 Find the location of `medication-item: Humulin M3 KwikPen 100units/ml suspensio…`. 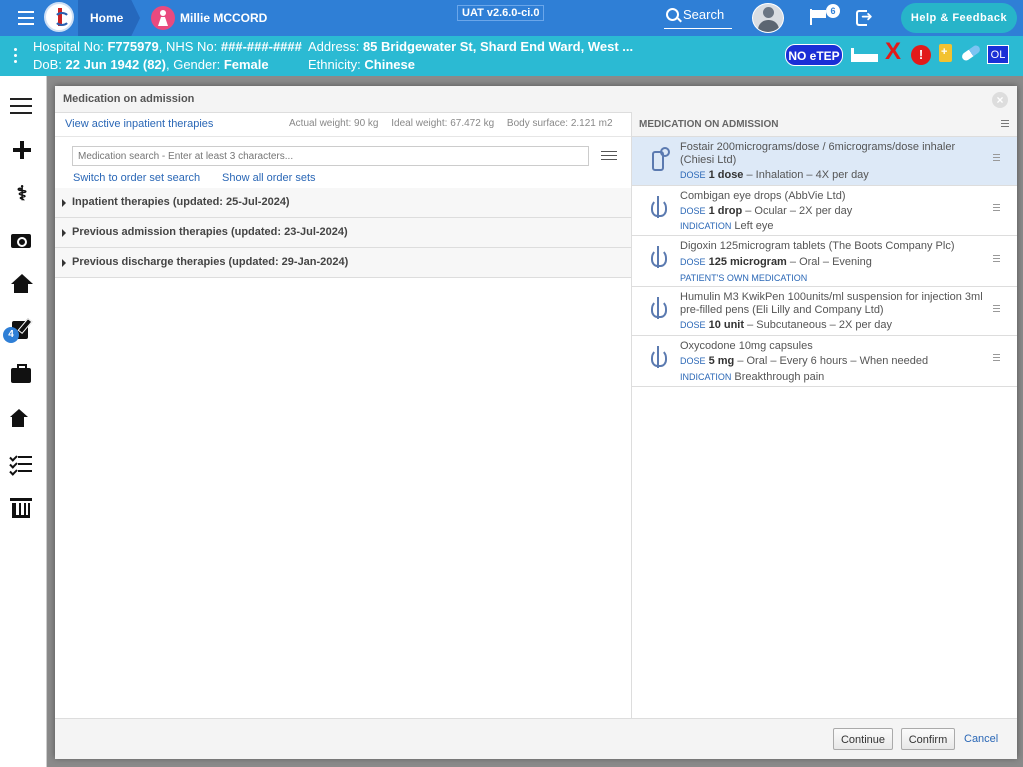

medication-item: Humulin M3 KwikPen 100units/ml suspensio… is located at coordinates (824, 311).